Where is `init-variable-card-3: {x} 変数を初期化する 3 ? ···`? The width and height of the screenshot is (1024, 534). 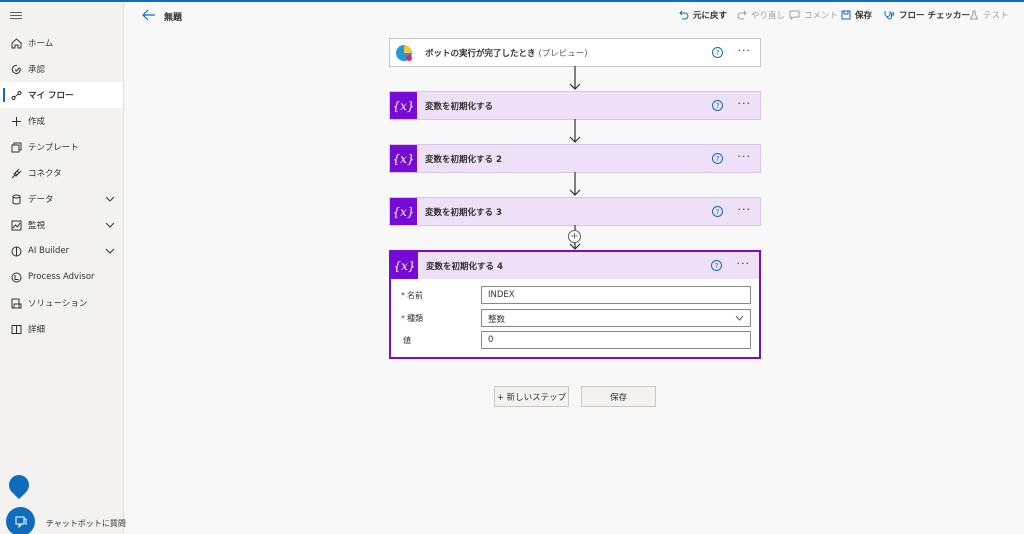 init-variable-card-3: {x} 変数を初期化する 3 ? ··· is located at coordinates (575, 211).